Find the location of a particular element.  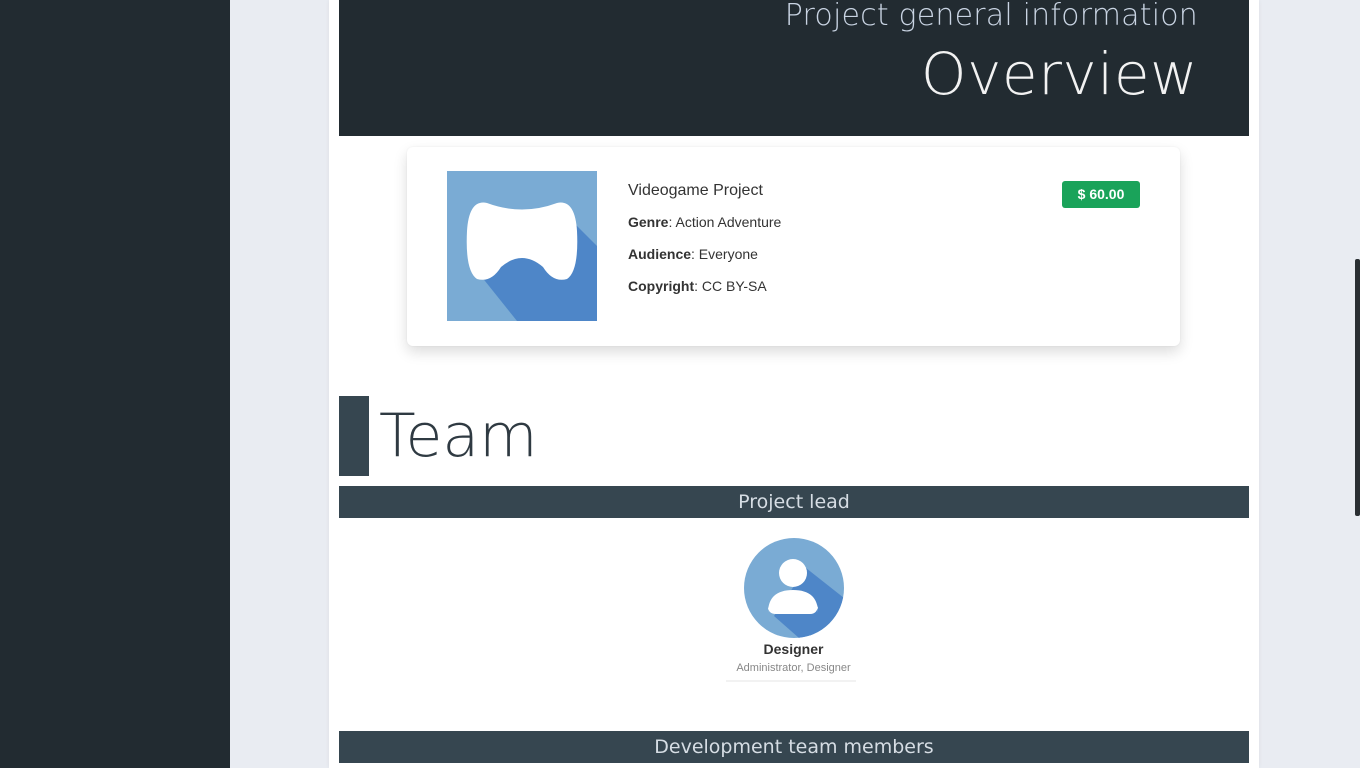

member-roles: Administrator, Designer is located at coordinates (793, 668).